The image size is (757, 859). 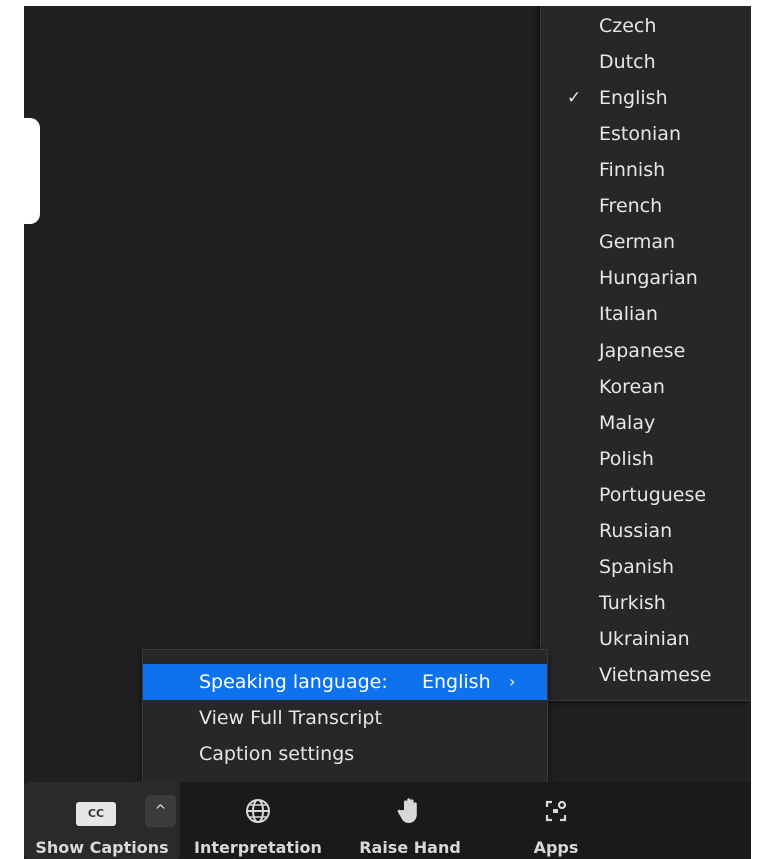 I want to click on hand-icon, so click(x=407, y=810).